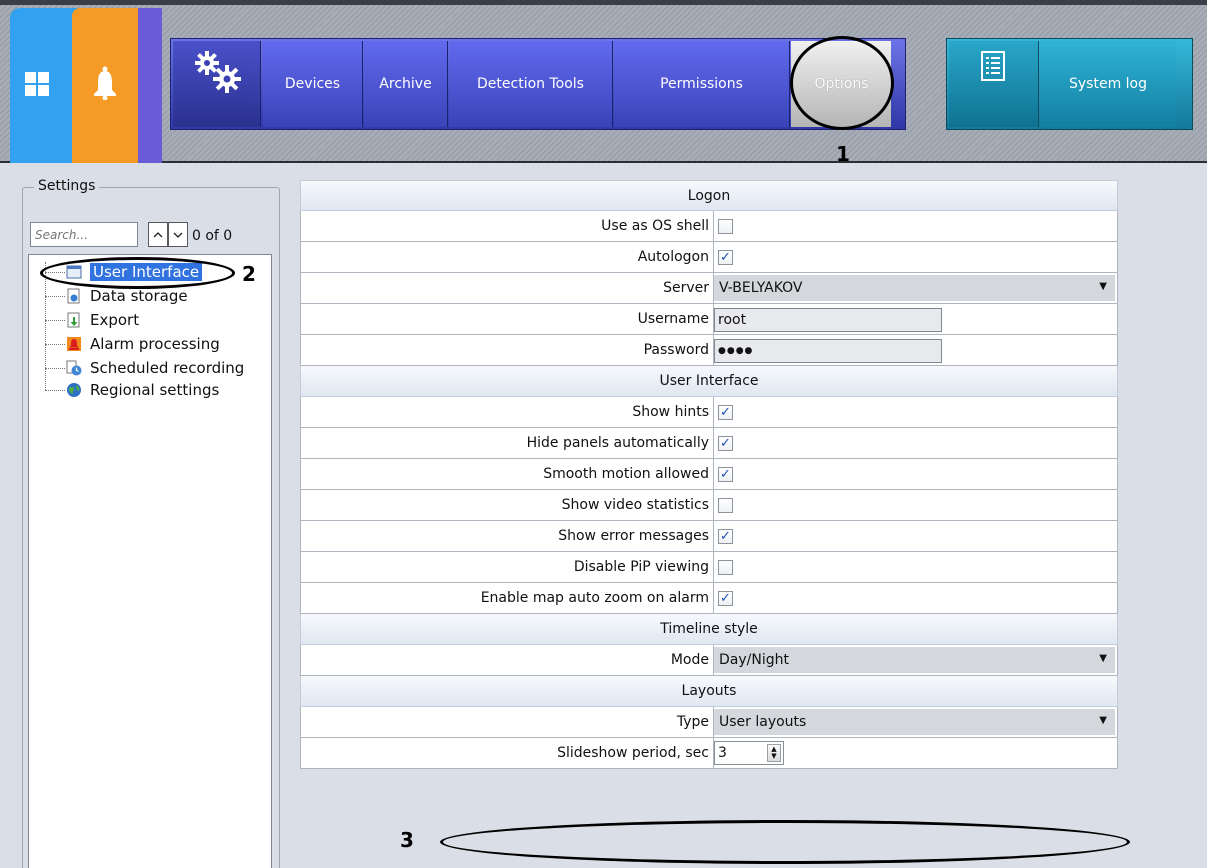 The height and width of the screenshot is (868, 1207). What do you see at coordinates (754, 660) in the screenshot?
I see `mode-value: Day/Night` at bounding box center [754, 660].